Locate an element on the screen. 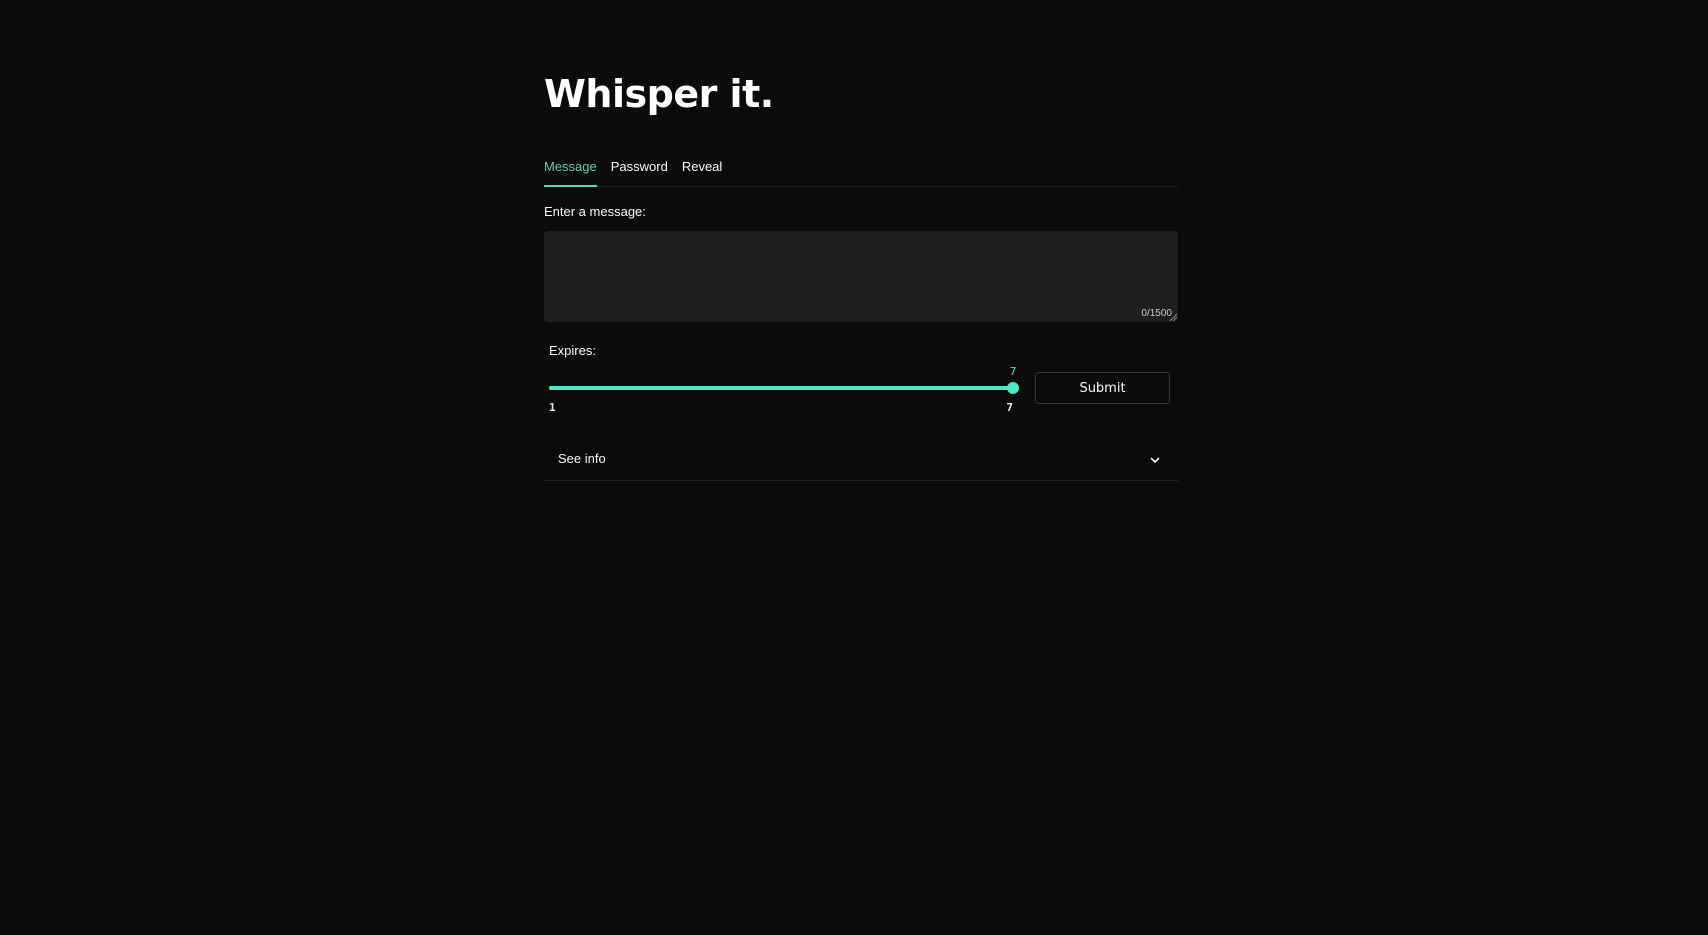 The width and height of the screenshot is (1708, 935). character-counter: 0/1500 is located at coordinates (1156, 313).